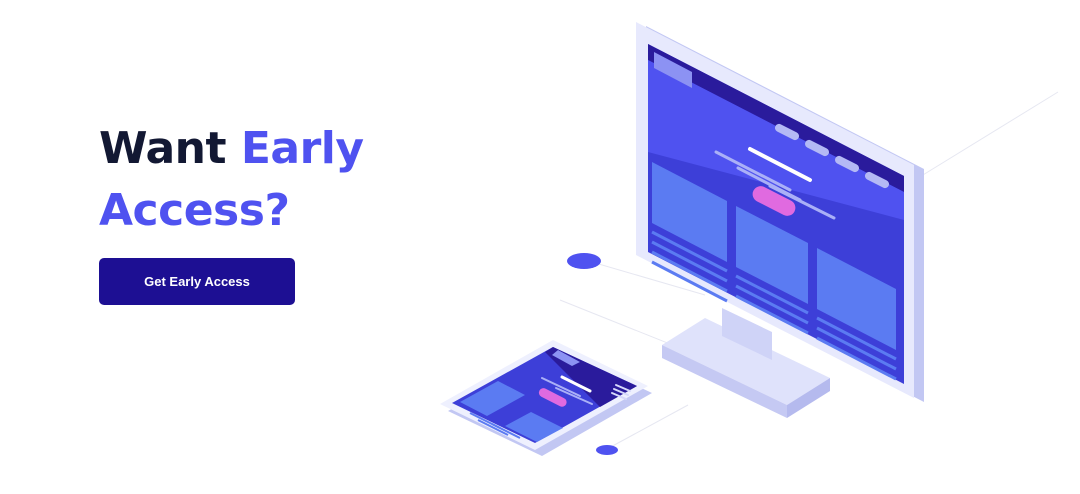 This screenshot has width=1080, height=494. I want to click on smartphone-icon, so click(546, 398).